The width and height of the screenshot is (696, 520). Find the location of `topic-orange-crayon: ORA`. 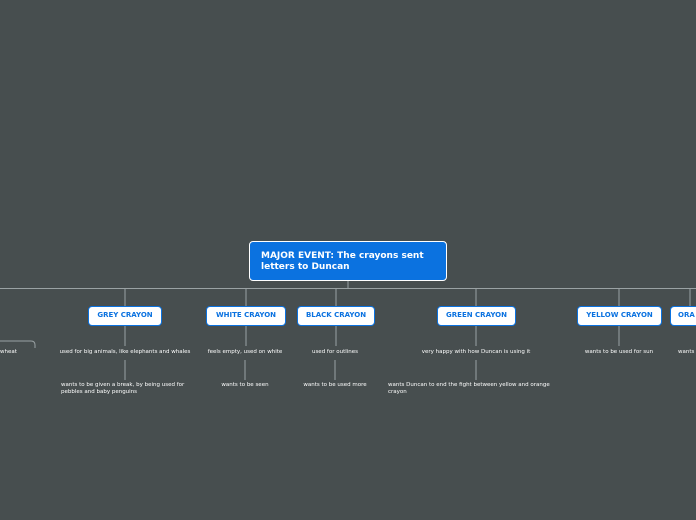

topic-orange-crayon: ORA is located at coordinates (683, 316).